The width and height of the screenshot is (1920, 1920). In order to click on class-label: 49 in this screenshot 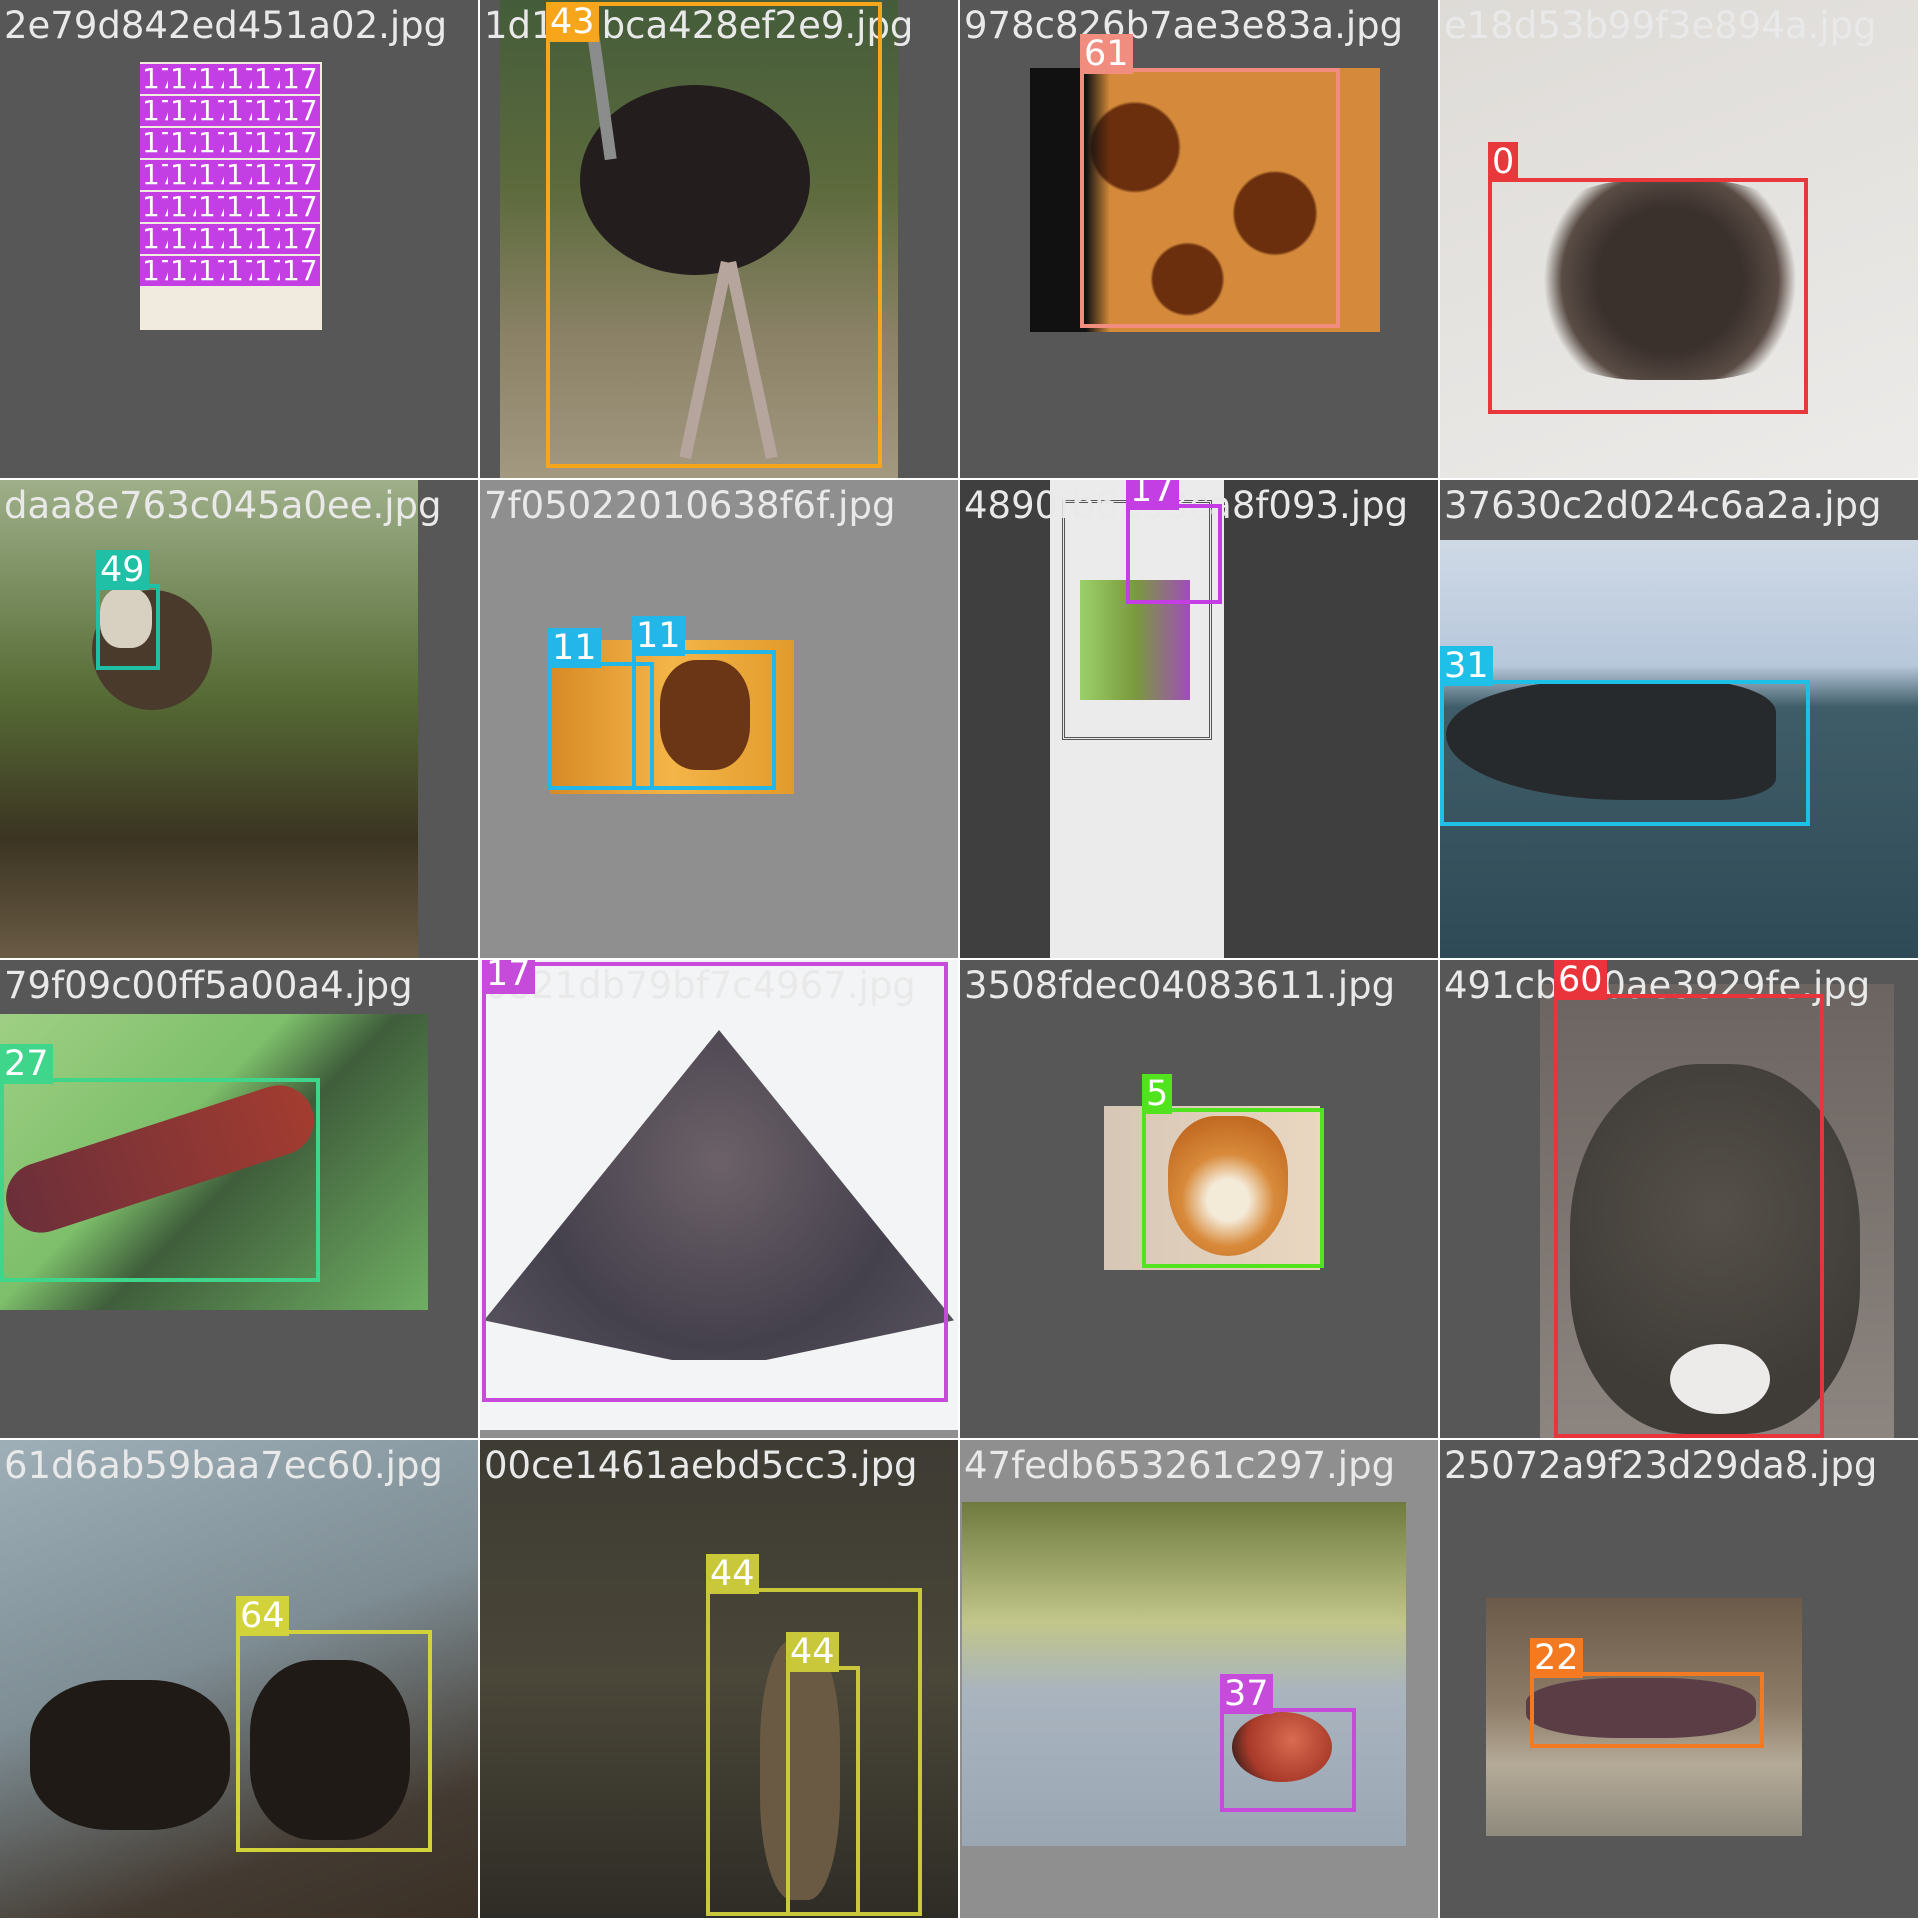, I will do `click(122, 570)`.